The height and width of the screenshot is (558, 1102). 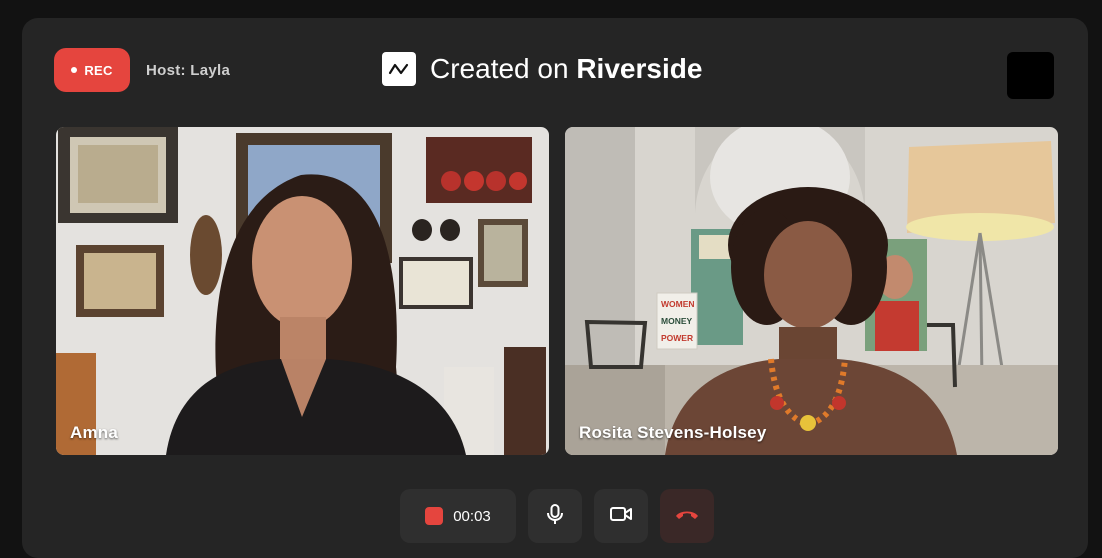 What do you see at coordinates (74, 70) in the screenshot?
I see `record-dot-icon` at bounding box center [74, 70].